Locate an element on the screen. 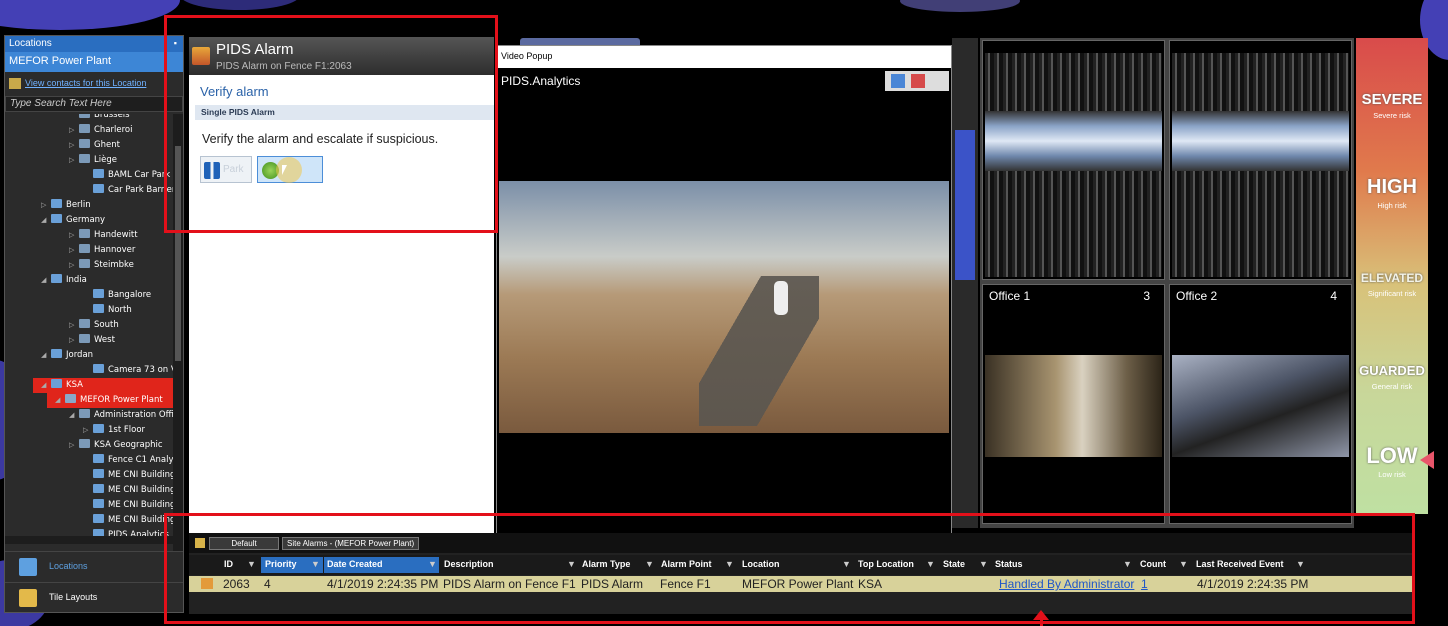 The image size is (1448, 626). tree-item: ▷ Steimbke is located at coordinates (69, 265).